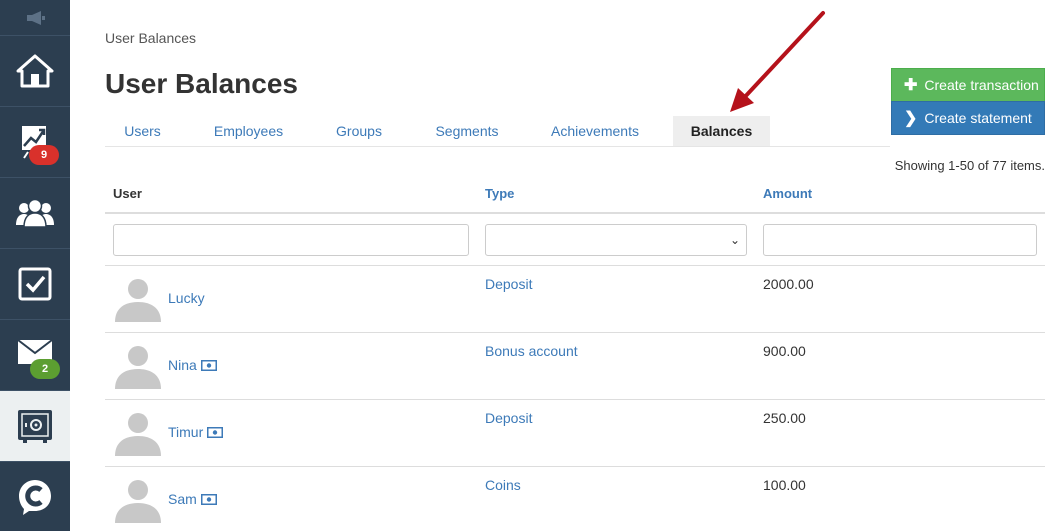 Image resolution: width=1051 pixels, height=531 pixels. Describe the element at coordinates (186, 432) in the screenshot. I see `user-name: Timur` at that location.